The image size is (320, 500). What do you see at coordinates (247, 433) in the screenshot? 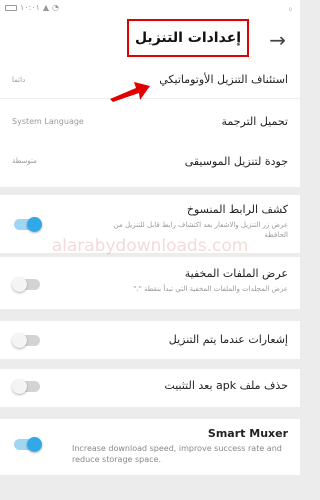
I see `setting-muxer-label: Smart Muxer` at bounding box center [247, 433].